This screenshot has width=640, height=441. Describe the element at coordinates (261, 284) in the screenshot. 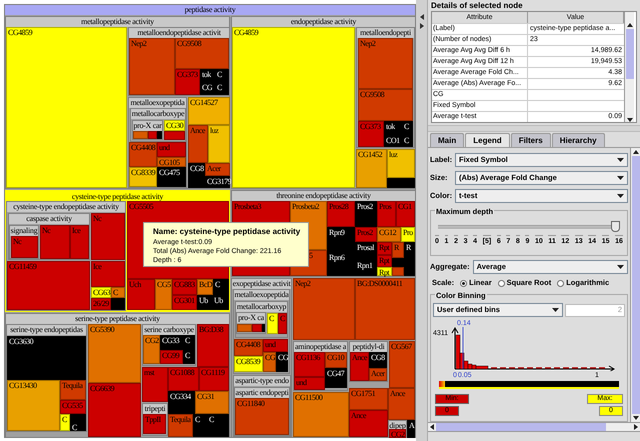

I see `group-title: exopeptidase activit` at that location.